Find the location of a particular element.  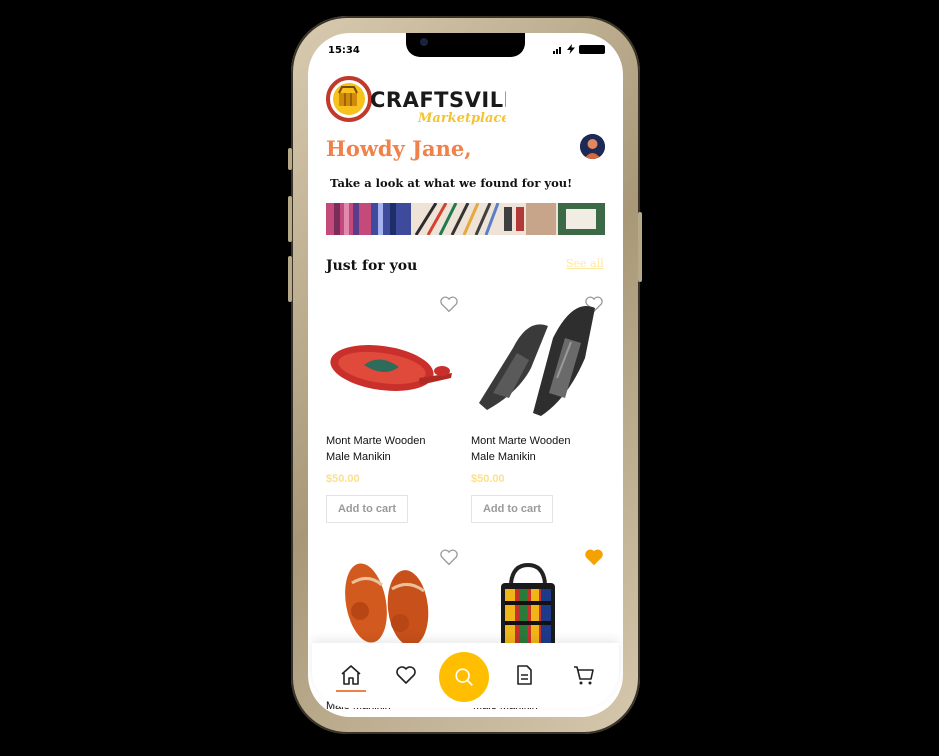

battery-icon is located at coordinates (592, 49).